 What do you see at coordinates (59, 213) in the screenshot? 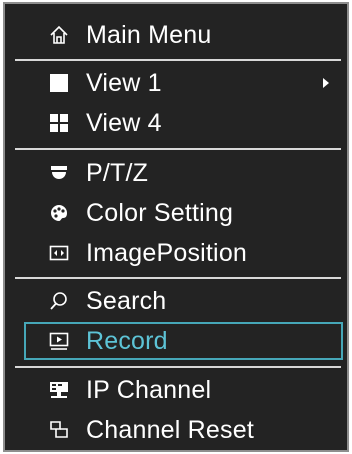
I see `palette-icon` at bounding box center [59, 213].